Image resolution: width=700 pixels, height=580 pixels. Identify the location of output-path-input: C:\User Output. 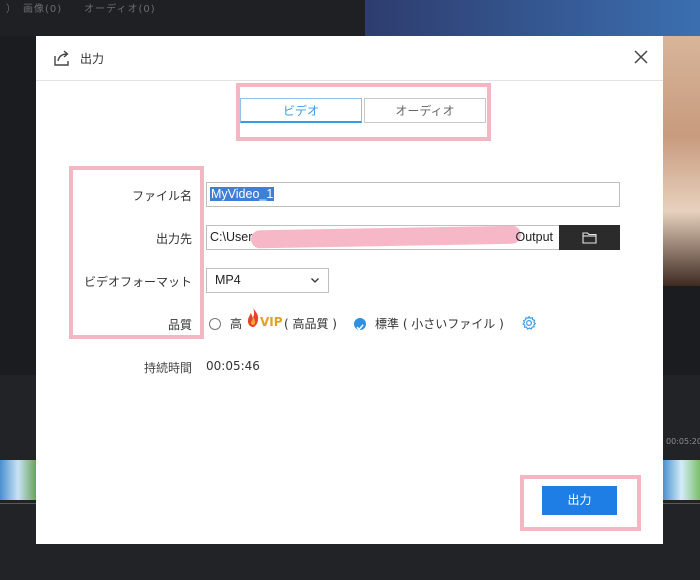
(383, 237).